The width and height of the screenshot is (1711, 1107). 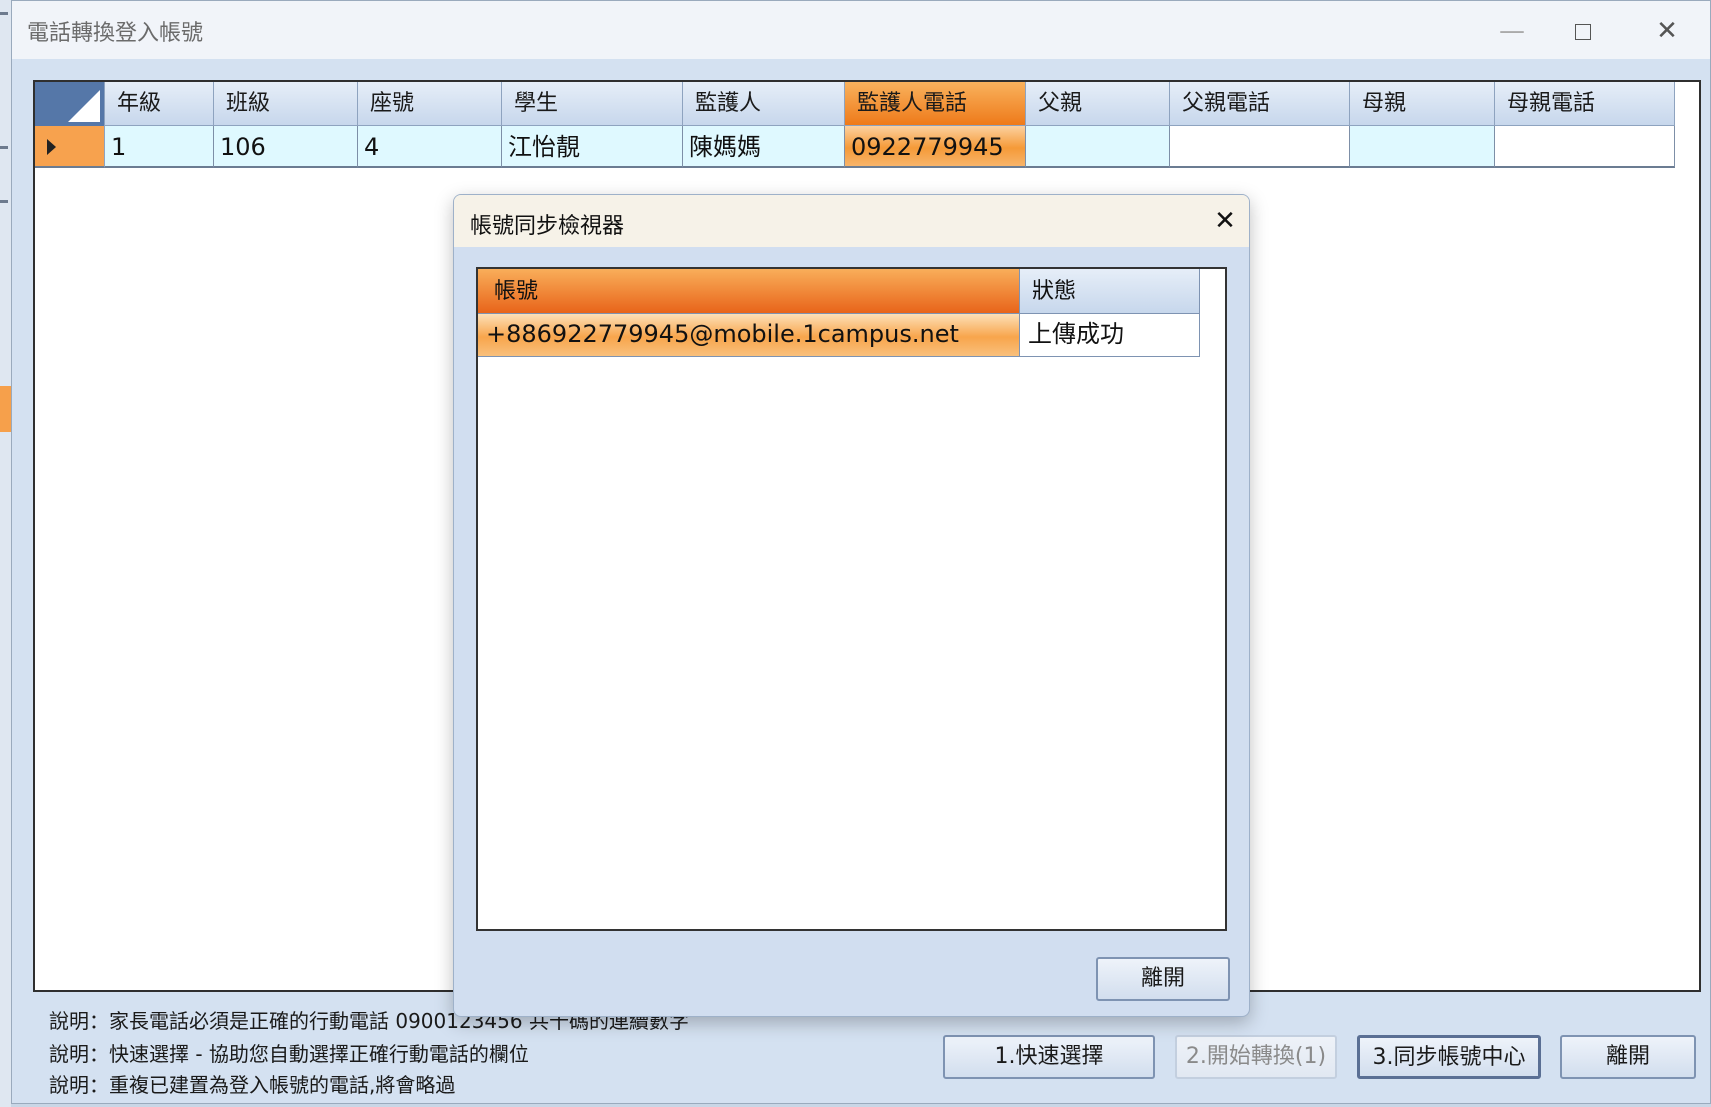 What do you see at coordinates (159, 104) in the screenshot?
I see `column-header-grade: 年級` at bounding box center [159, 104].